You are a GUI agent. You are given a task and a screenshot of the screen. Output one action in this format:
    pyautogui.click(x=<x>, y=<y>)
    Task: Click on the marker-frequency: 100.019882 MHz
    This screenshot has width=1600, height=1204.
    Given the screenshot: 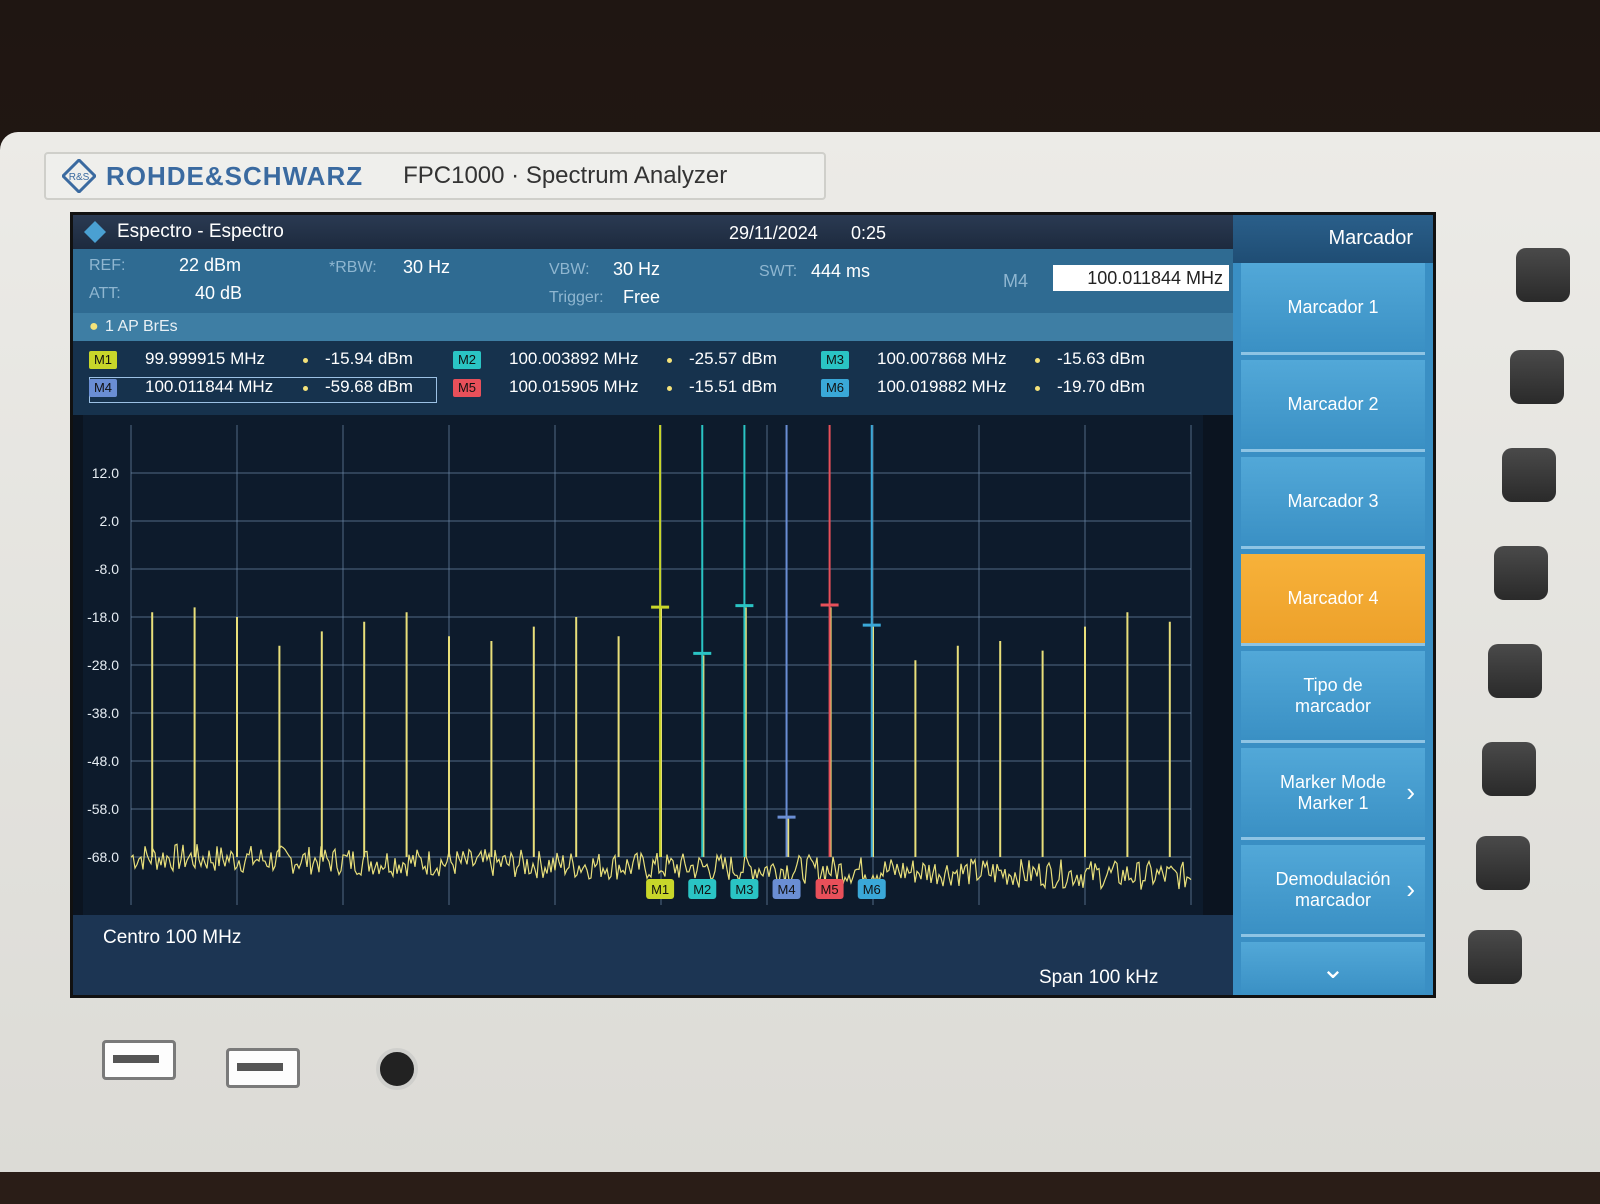 What is the action you would take?
    pyautogui.click(x=942, y=386)
    